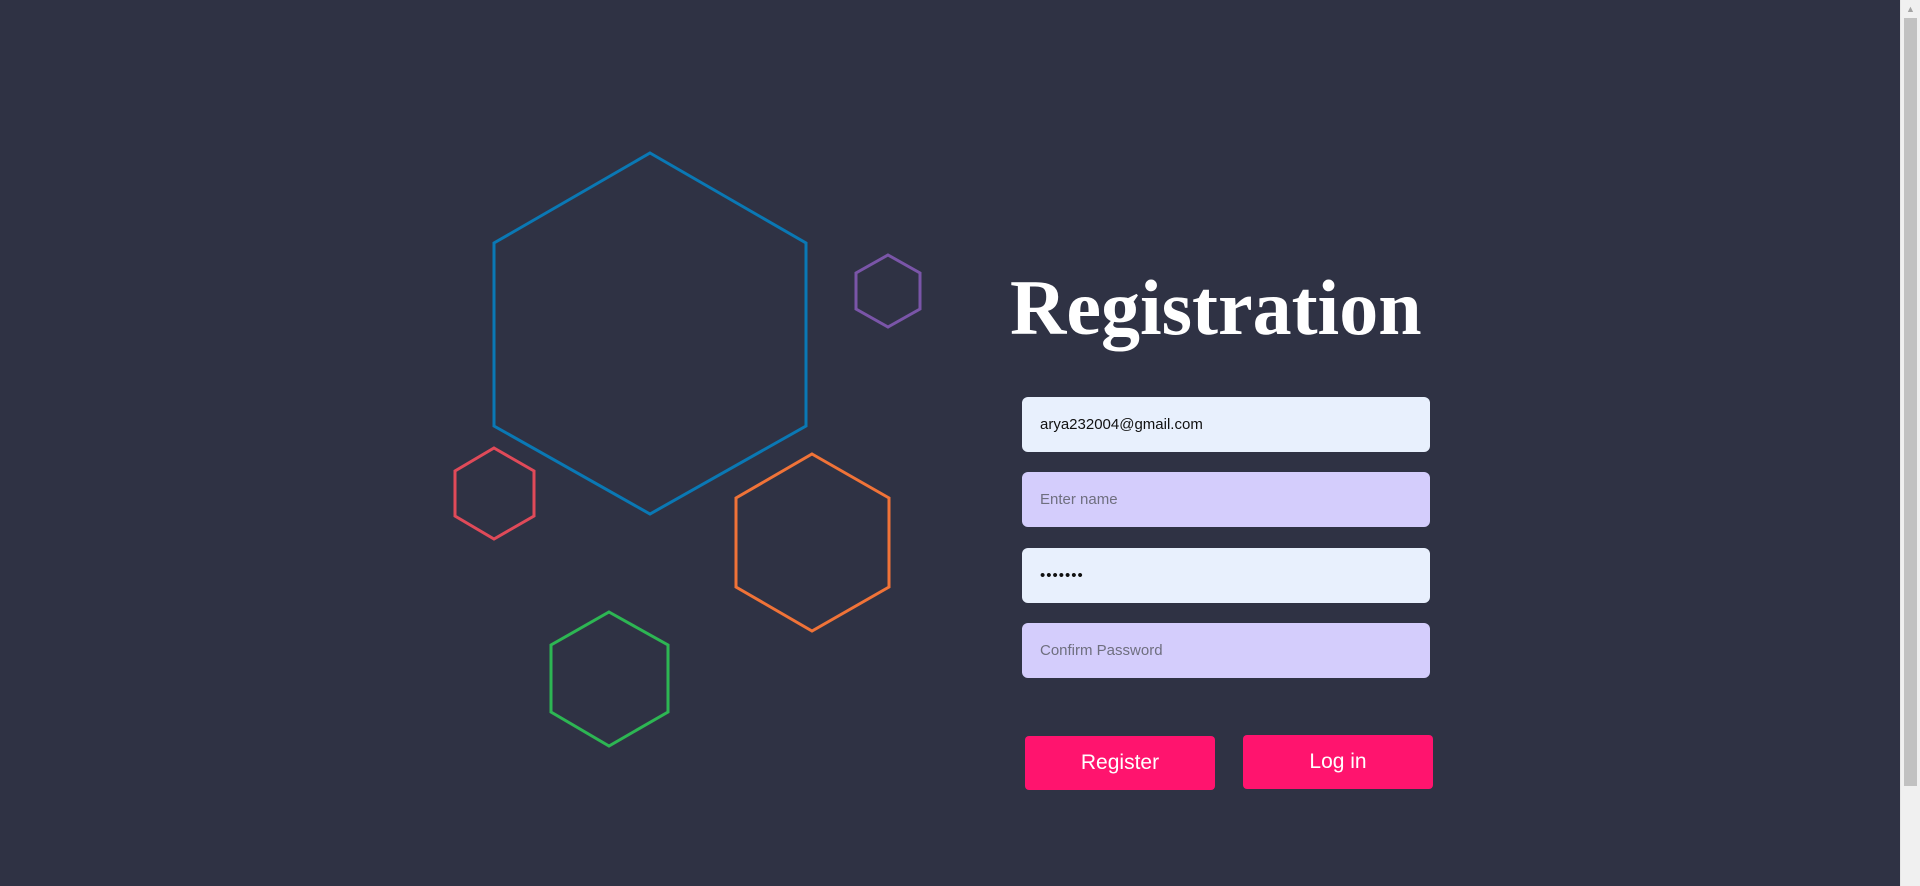  Describe the element at coordinates (609, 679) in the screenshot. I see `green-hexagon` at that location.